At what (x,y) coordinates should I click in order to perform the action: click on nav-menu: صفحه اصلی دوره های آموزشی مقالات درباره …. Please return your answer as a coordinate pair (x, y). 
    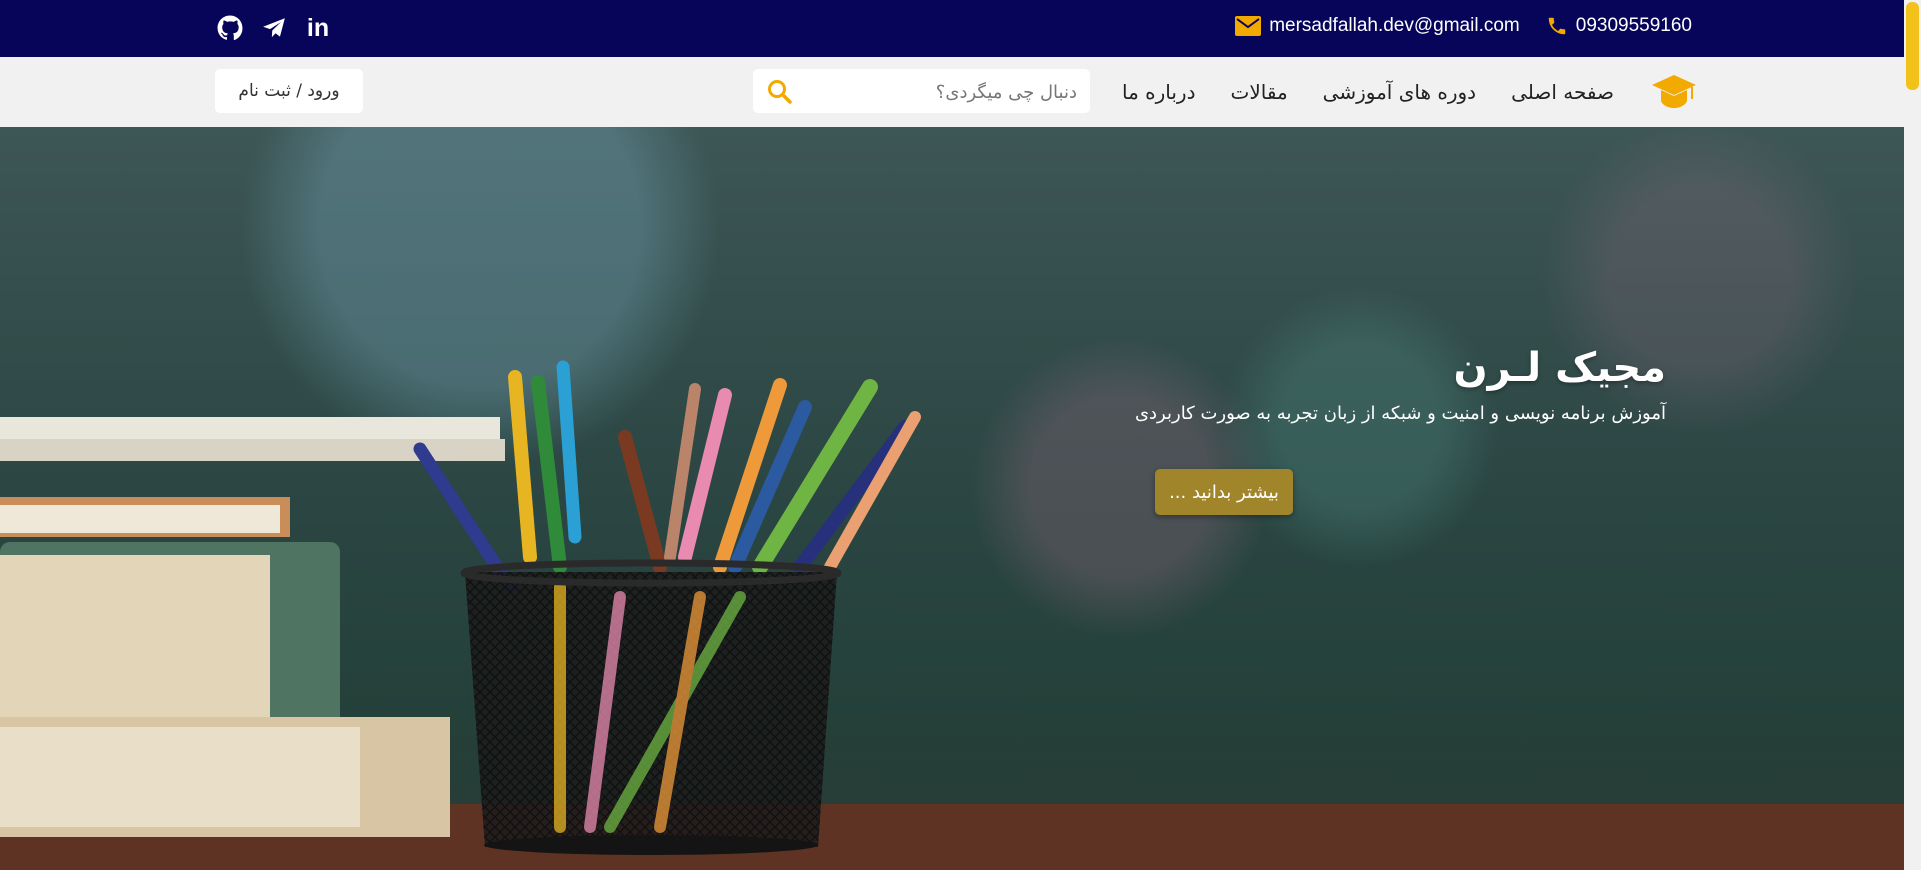
    Looking at the image, I should click on (1368, 92).